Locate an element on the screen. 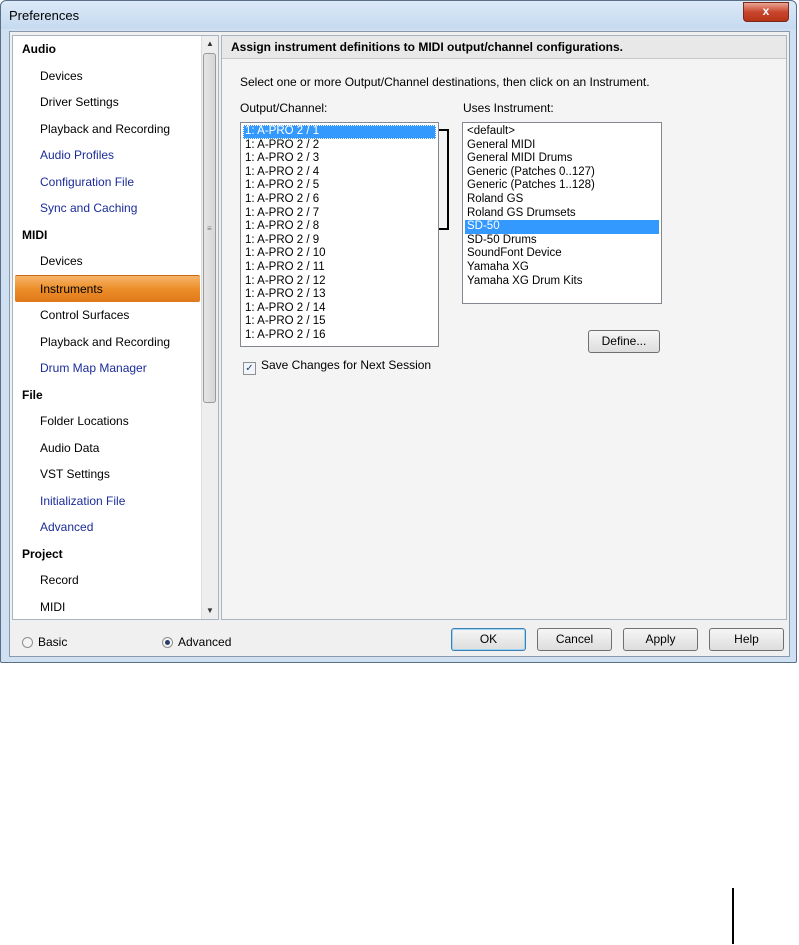 This screenshot has width=799, height=945. dialog-footer: Basic Advanced OK Cancel Apply Help is located at coordinates (399, 639).